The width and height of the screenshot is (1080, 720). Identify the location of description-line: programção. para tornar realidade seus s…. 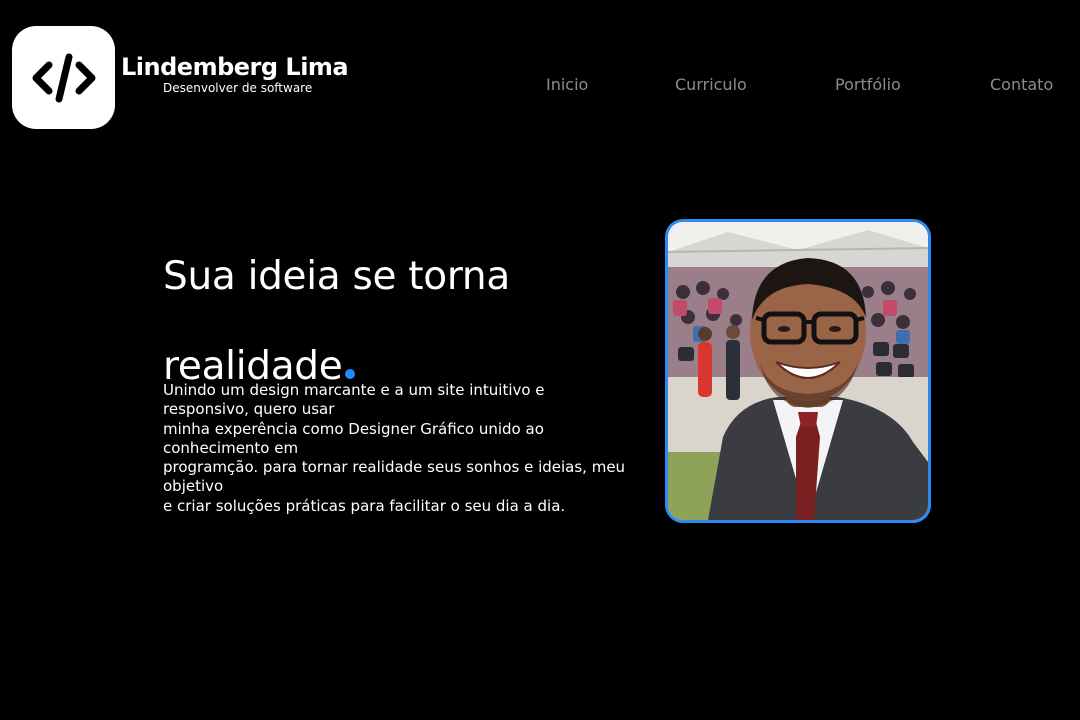
(394, 467).